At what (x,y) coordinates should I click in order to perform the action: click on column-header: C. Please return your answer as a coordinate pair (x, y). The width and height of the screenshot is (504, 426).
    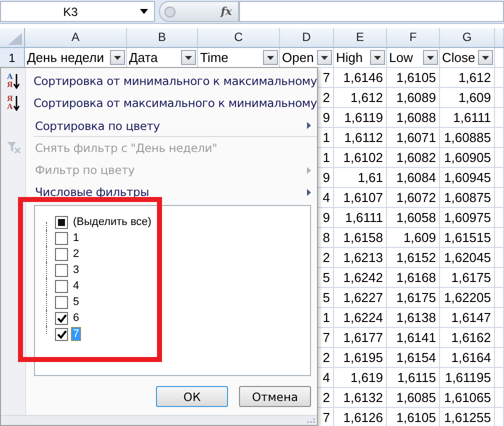
    Looking at the image, I should click on (239, 37).